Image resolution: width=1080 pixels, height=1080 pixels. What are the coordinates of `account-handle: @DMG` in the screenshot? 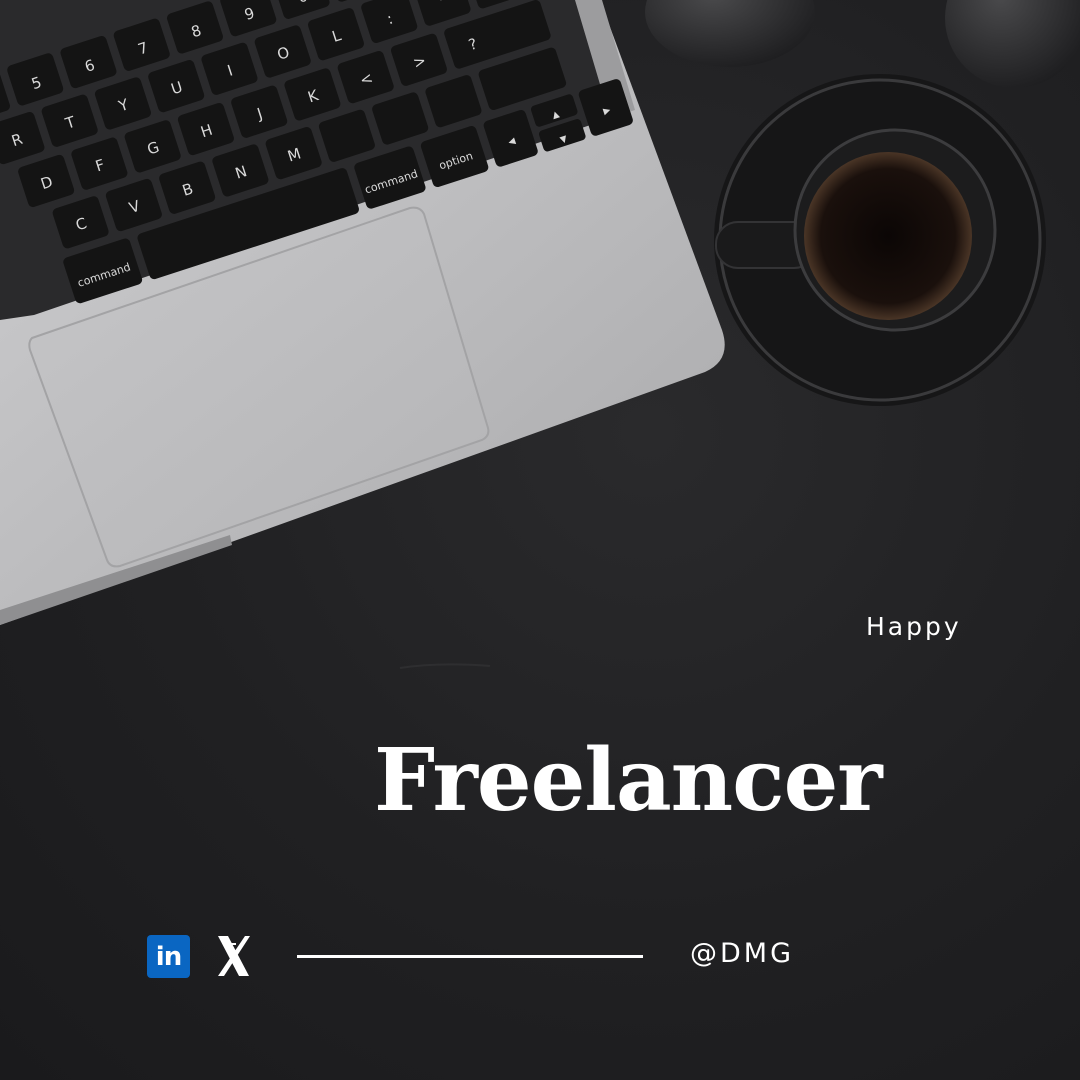 It's located at (742, 953).